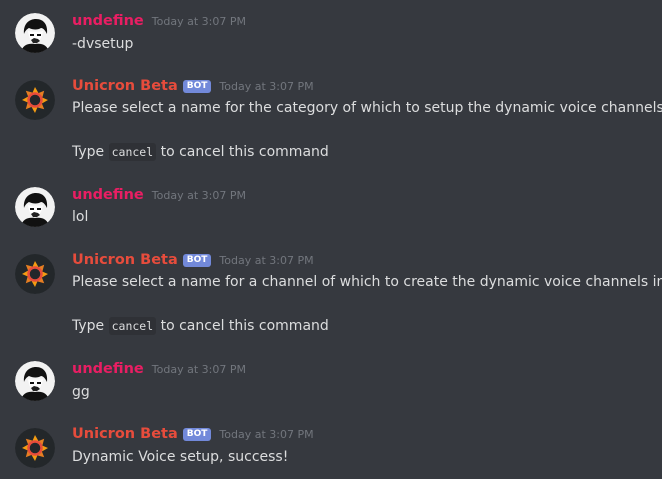  What do you see at coordinates (180, 457) in the screenshot?
I see `message-text: Dynamic Voice setup, success!` at bounding box center [180, 457].